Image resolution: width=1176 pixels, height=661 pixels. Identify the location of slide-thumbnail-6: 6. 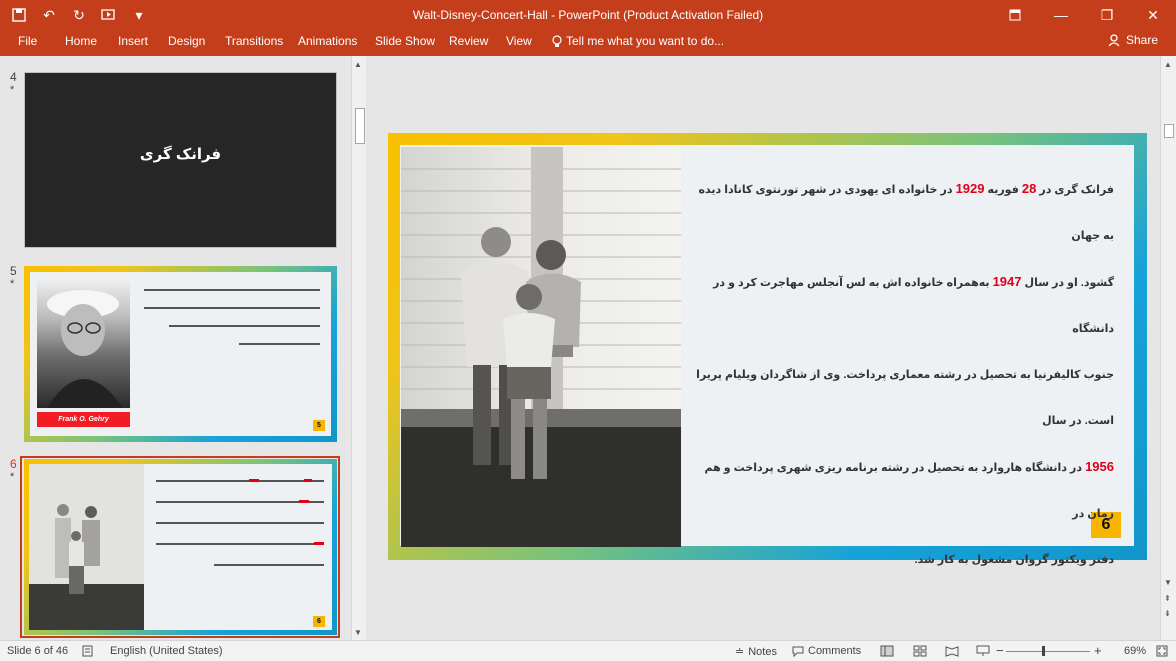
(180, 547).